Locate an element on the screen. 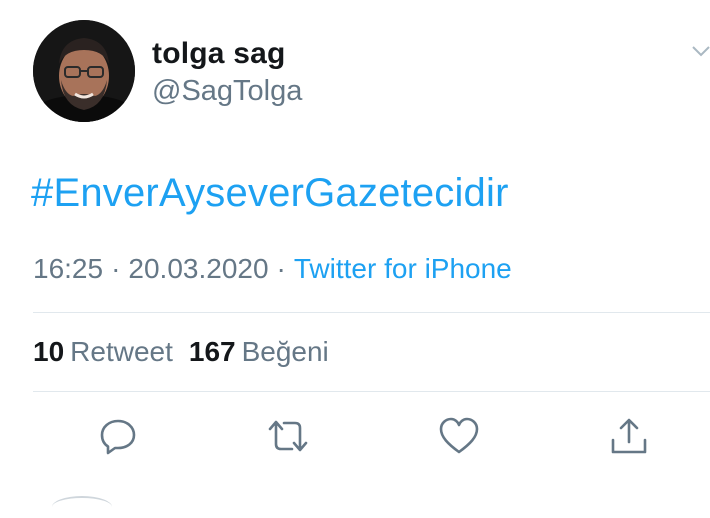  reply-icon is located at coordinates (118, 437).